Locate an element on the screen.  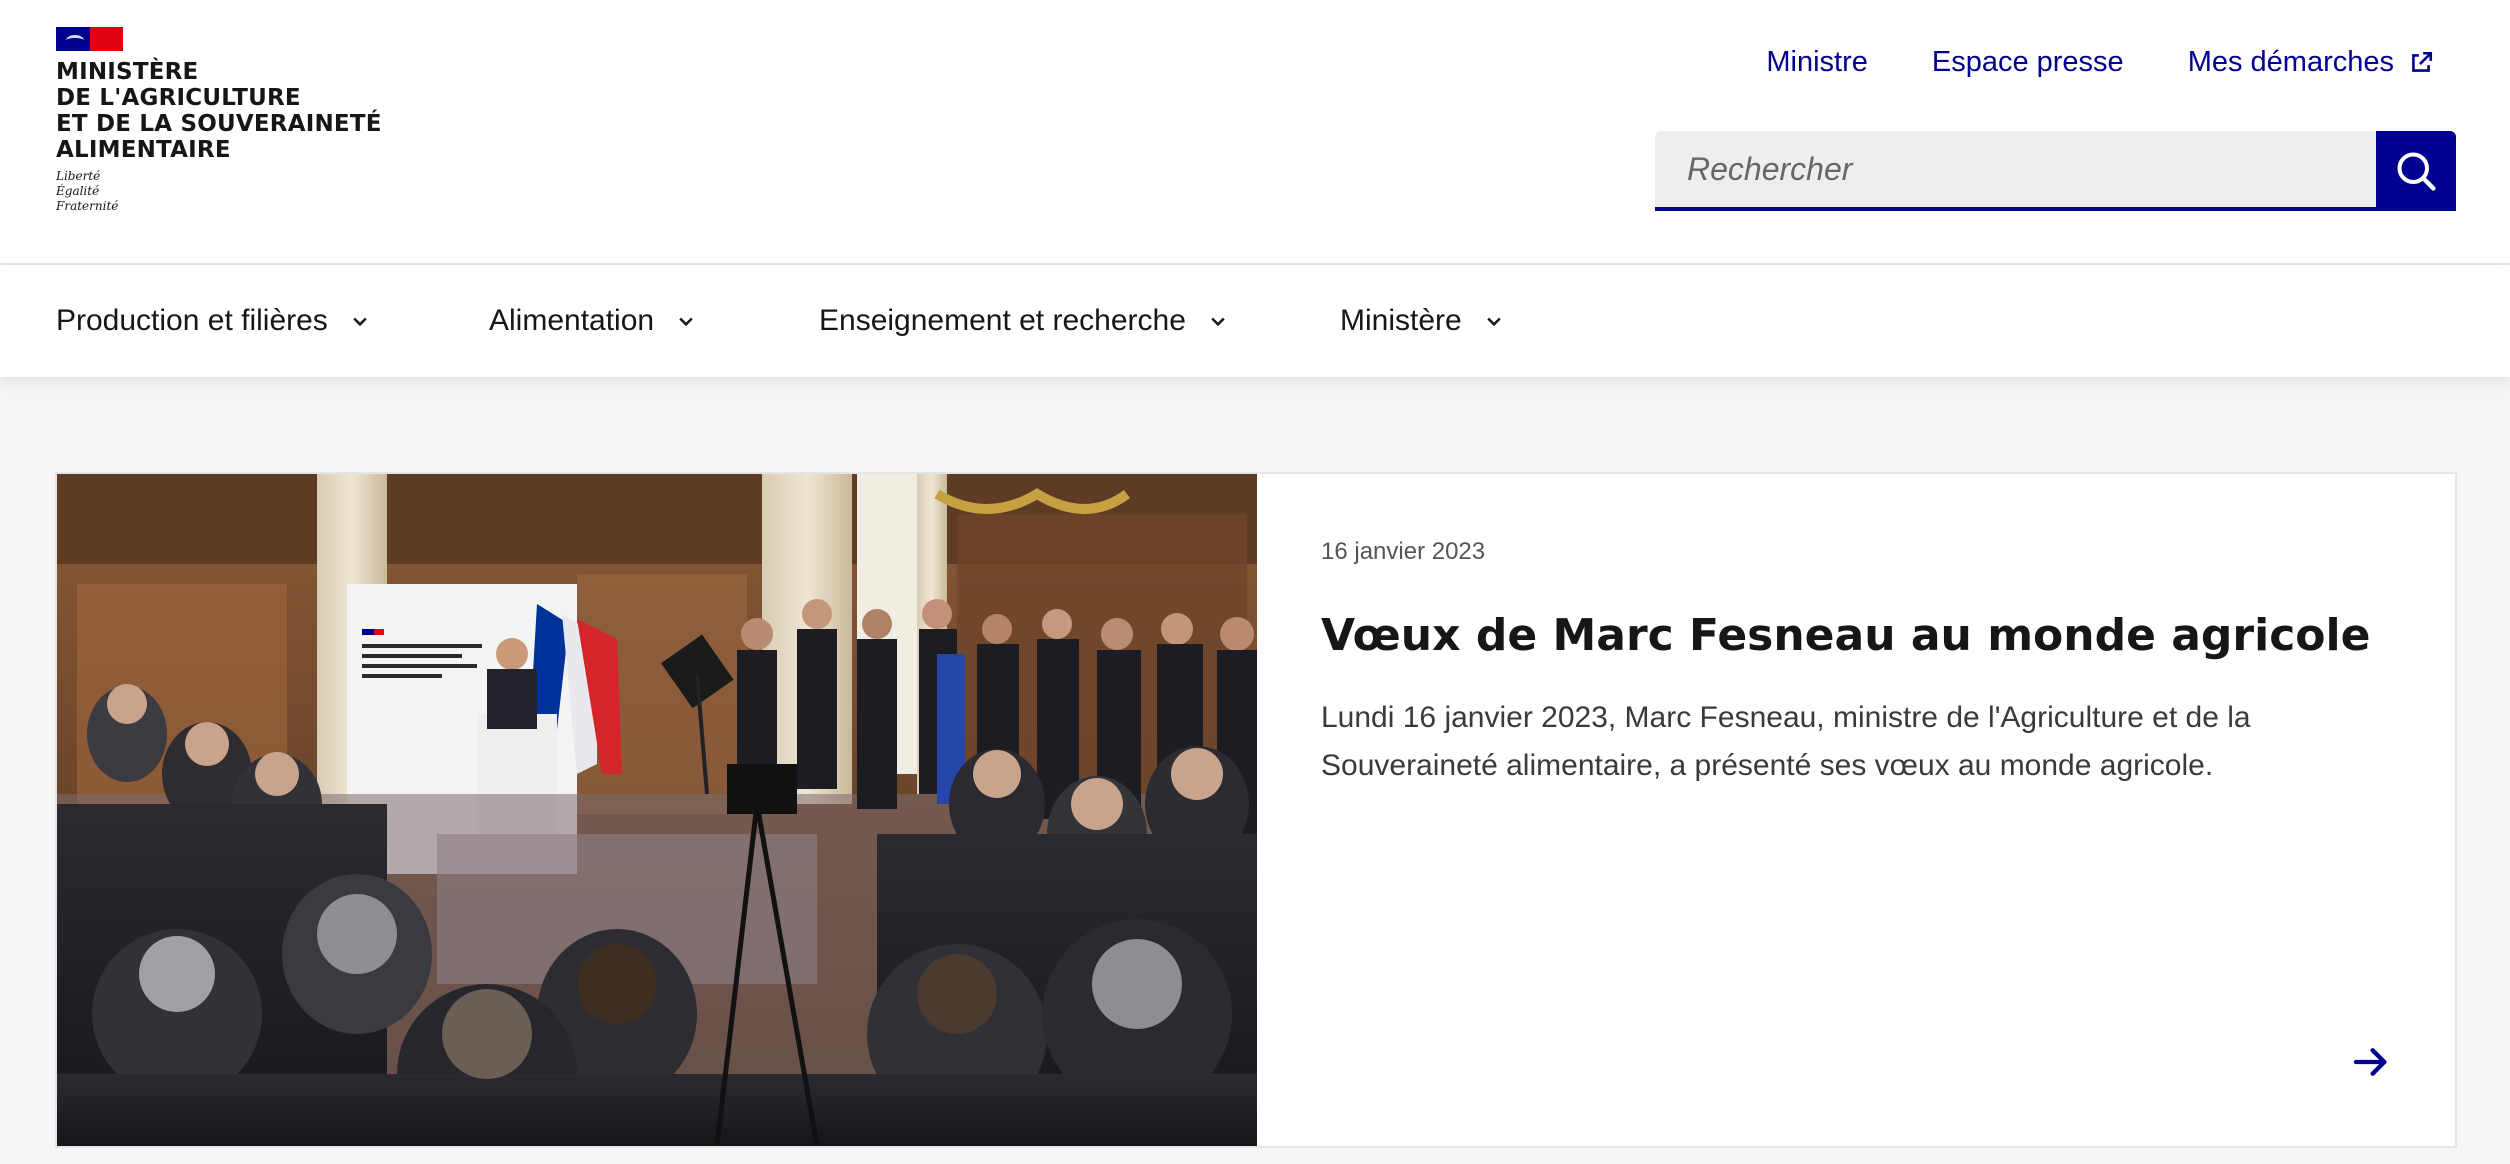
search-button is located at coordinates (2416, 171).